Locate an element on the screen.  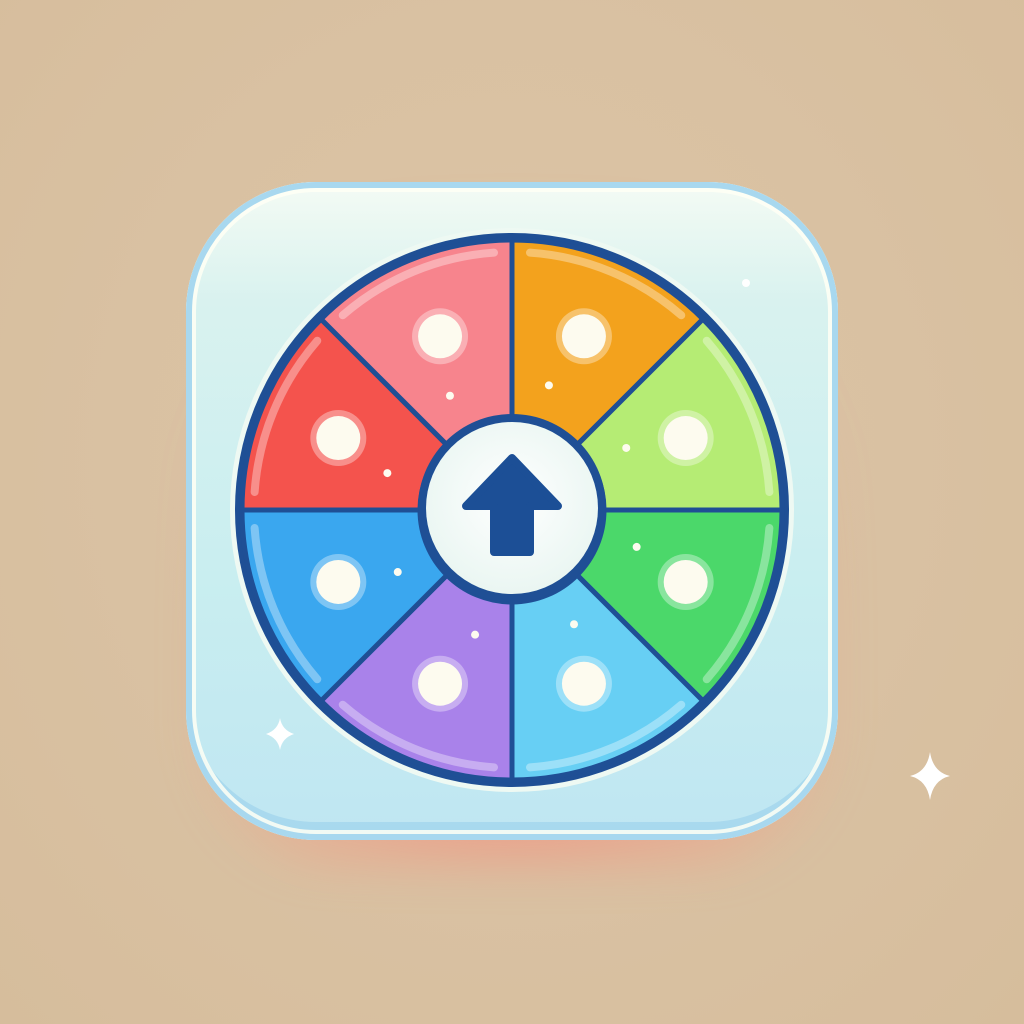
sparkle-dot is located at coordinates (746, 283).